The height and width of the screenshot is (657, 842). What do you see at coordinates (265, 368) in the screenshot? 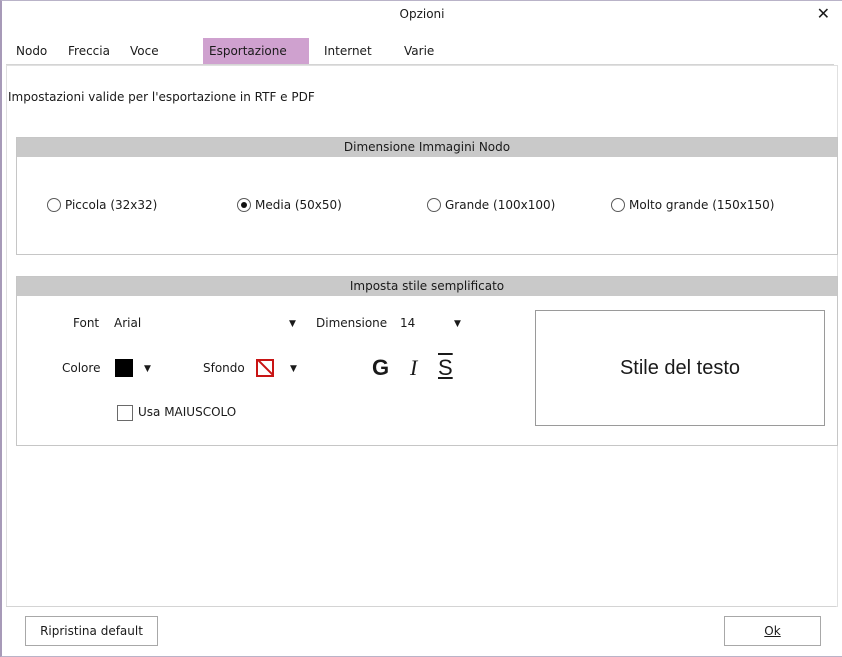
I see `no-fill-icon` at bounding box center [265, 368].